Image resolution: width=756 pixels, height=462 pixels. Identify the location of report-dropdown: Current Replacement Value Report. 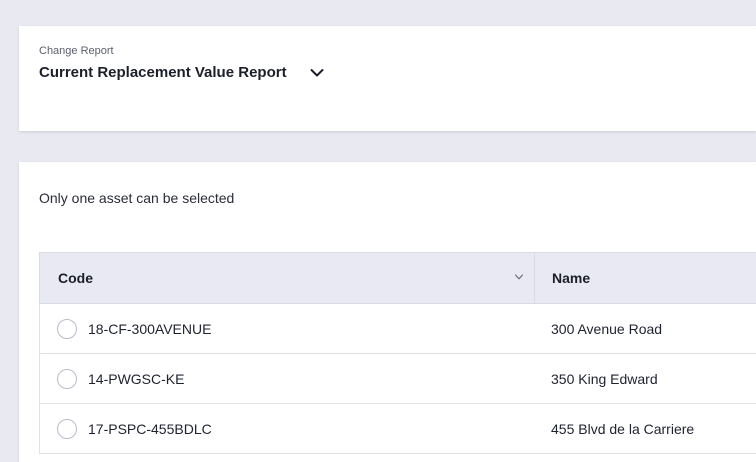
(182, 72).